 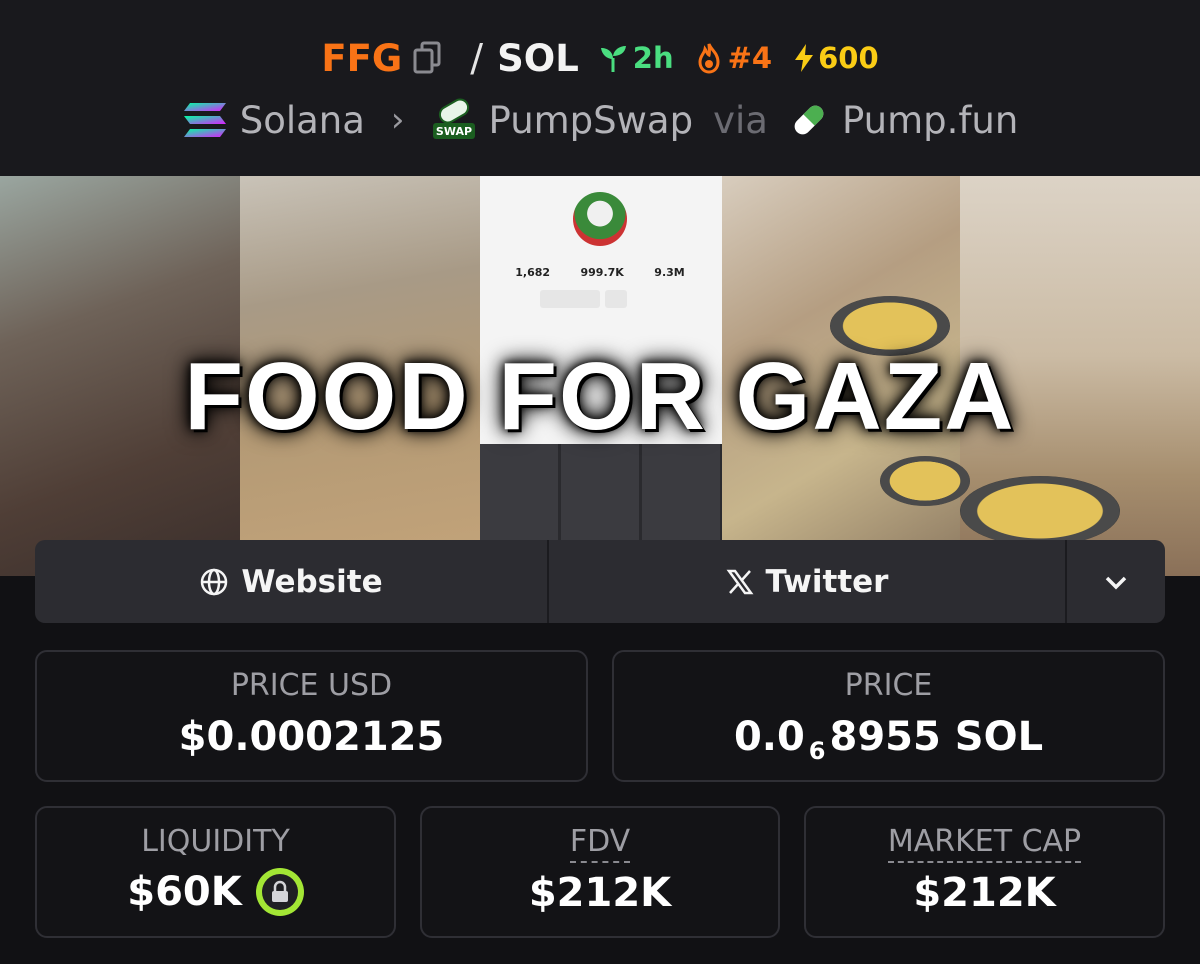 What do you see at coordinates (311, 737) in the screenshot?
I see `price-usd-value: $0.0002125` at bounding box center [311, 737].